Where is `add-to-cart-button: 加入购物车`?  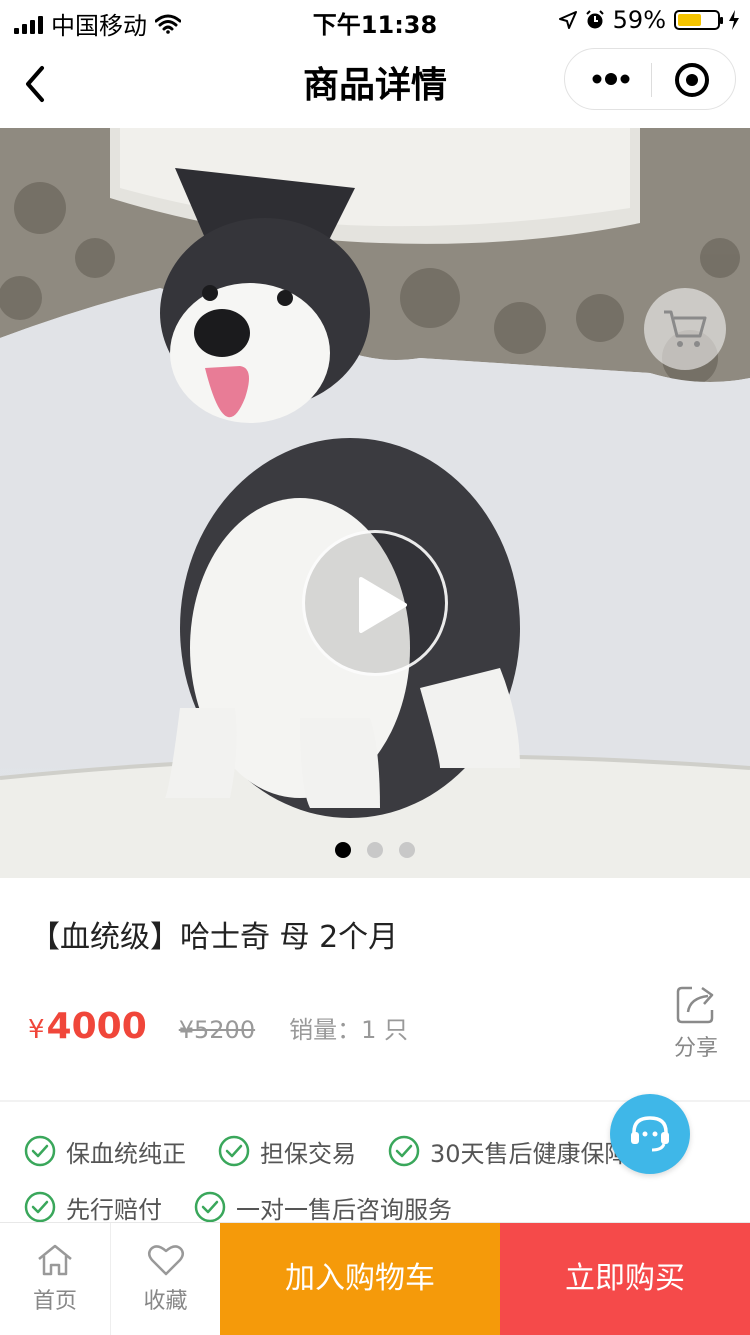
add-to-cart-button: 加入购物车 is located at coordinates (360, 1279).